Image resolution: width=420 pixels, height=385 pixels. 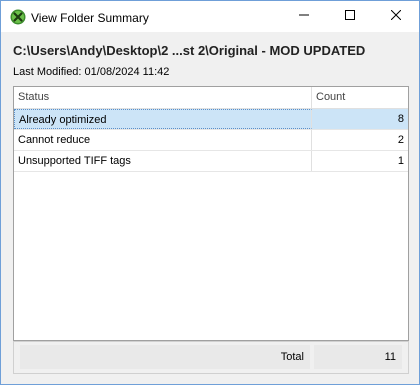 I want to click on minimize-icon, so click(x=304, y=16).